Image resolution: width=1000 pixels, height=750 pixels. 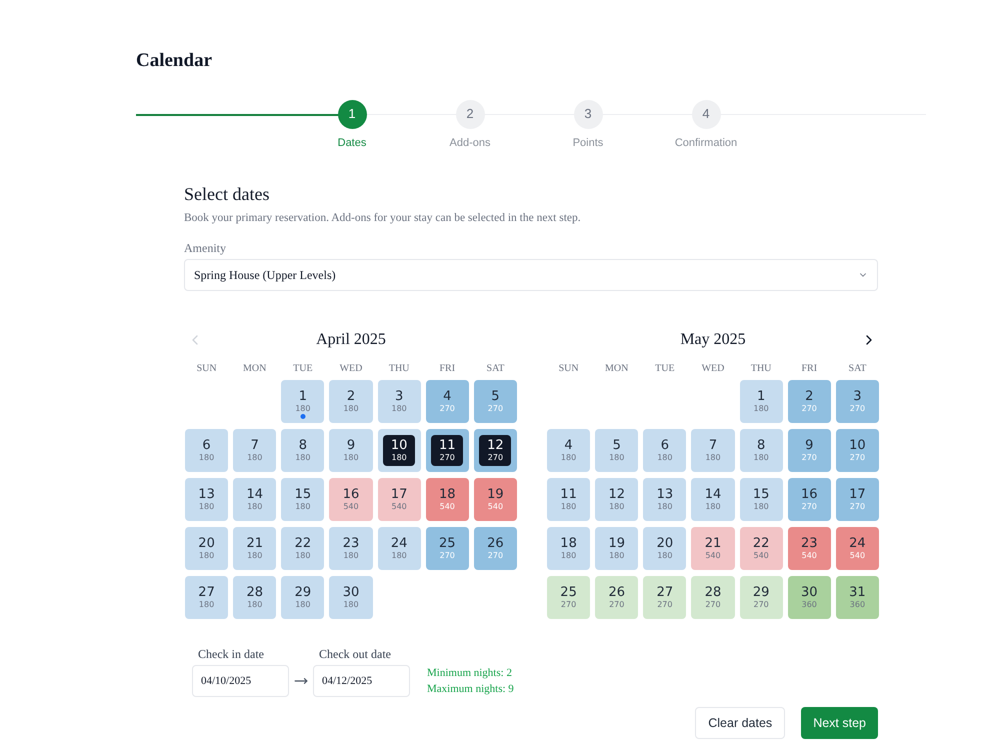 I want to click on calendar-day: 23 180, so click(x=351, y=548).